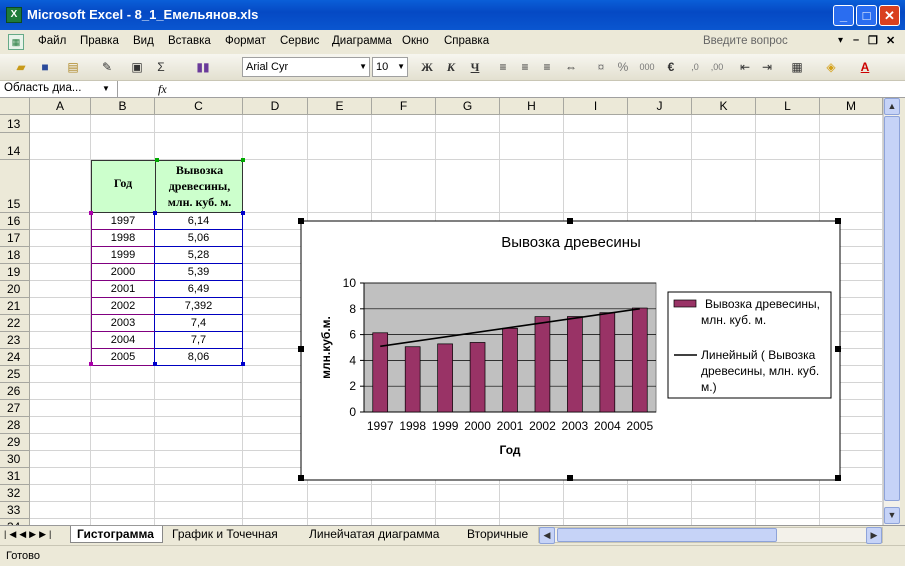 The width and height of the screenshot is (905, 566). What do you see at coordinates (667, 535) in the screenshot?
I see `hscroll-thumb` at bounding box center [667, 535].